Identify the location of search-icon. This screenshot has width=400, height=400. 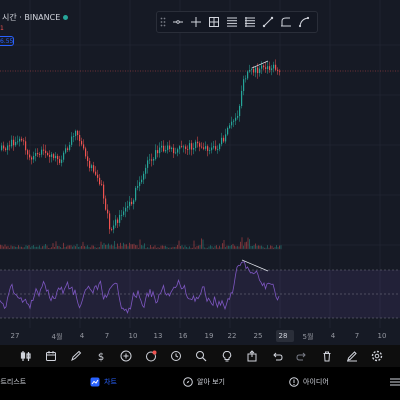
(201, 356).